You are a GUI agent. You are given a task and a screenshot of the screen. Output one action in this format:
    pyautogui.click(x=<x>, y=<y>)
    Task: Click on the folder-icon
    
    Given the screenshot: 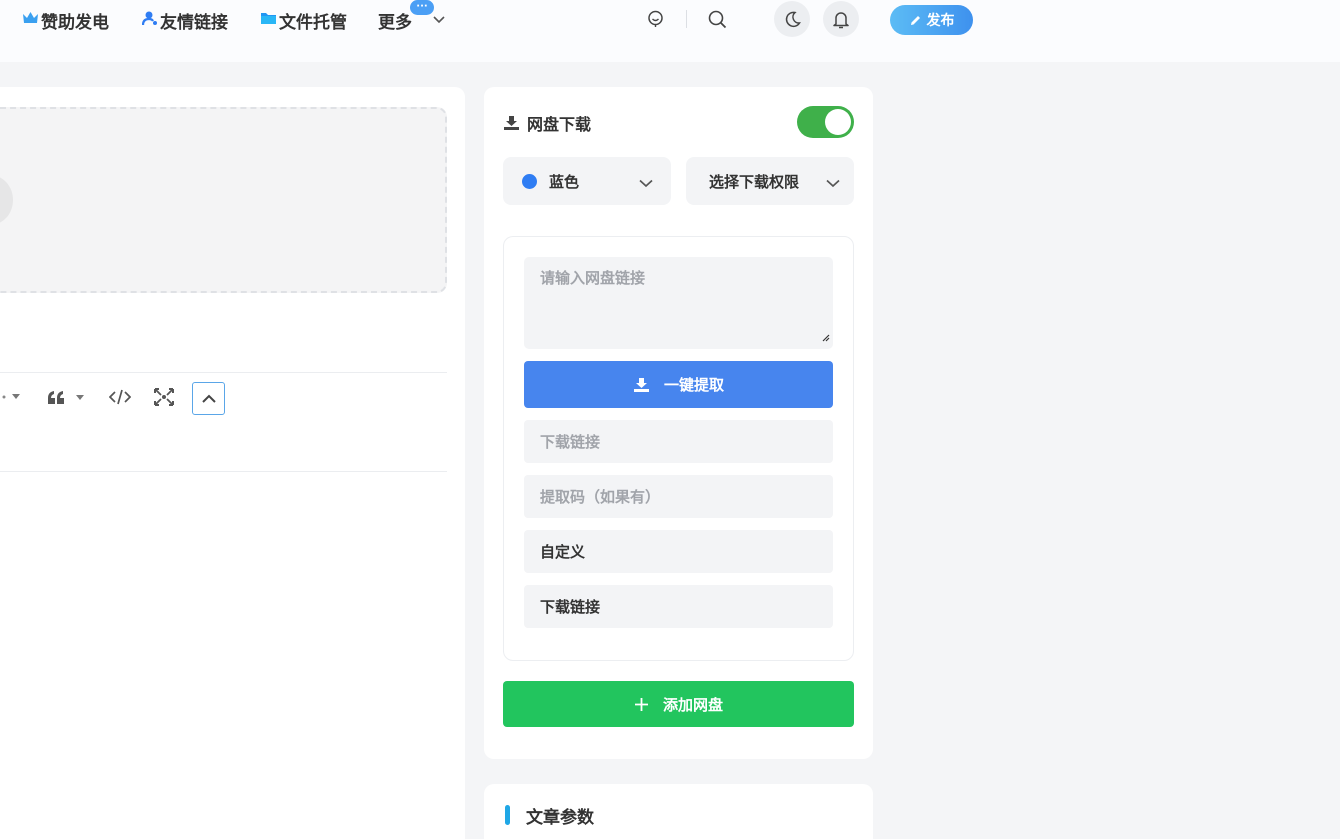 What is the action you would take?
    pyautogui.click(x=268, y=20)
    